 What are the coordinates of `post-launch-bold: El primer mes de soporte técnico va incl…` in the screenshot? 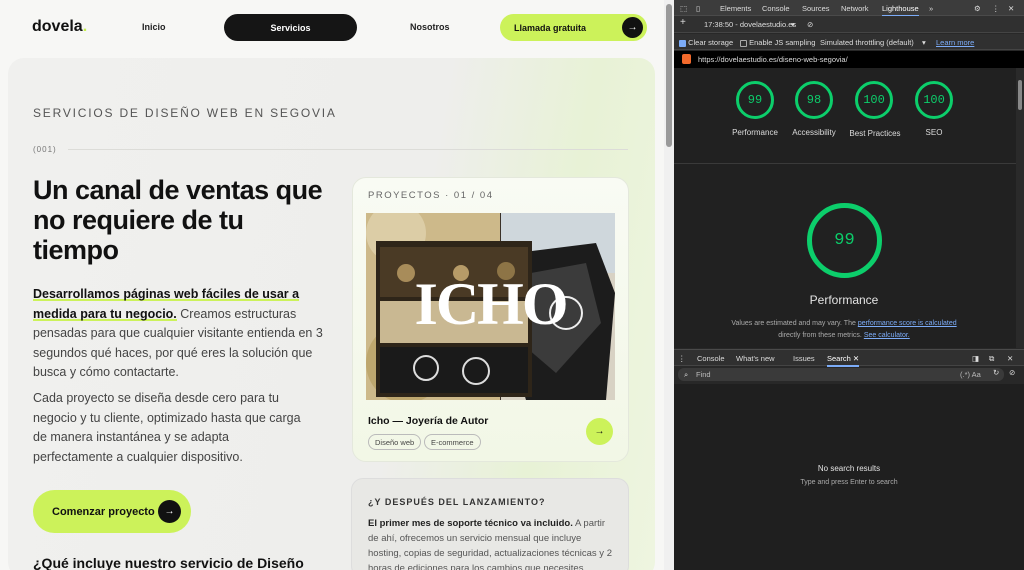 It's located at (470, 523).